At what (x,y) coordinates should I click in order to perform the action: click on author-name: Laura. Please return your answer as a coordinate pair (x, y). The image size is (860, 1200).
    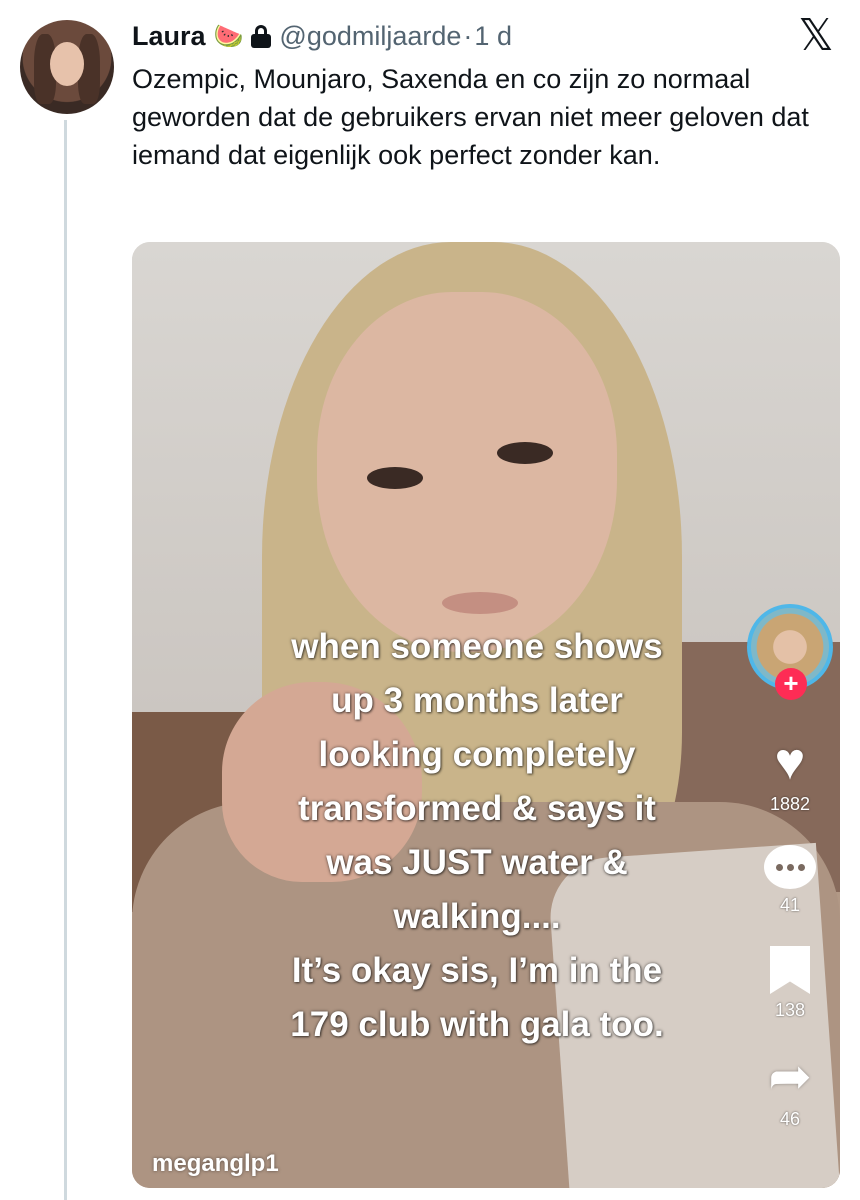
    Looking at the image, I should click on (169, 36).